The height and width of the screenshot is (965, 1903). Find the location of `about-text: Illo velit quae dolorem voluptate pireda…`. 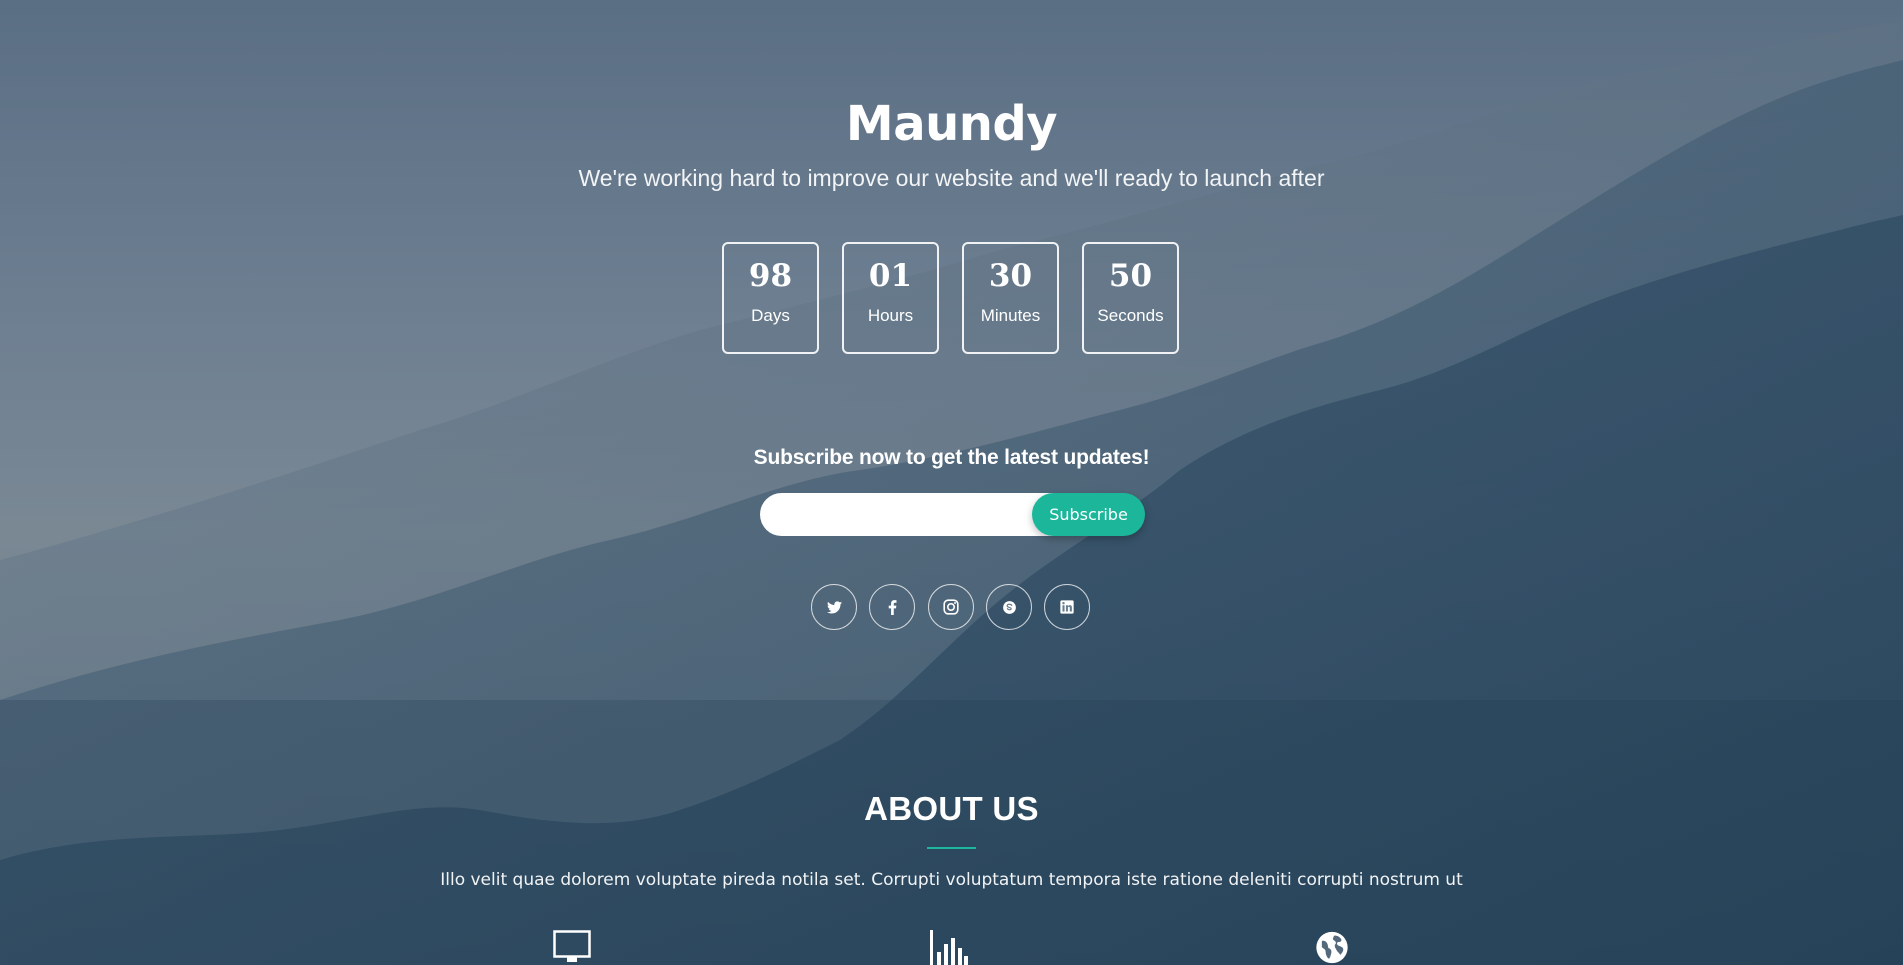

about-text: Illo velit quae dolorem voluptate pireda… is located at coordinates (951, 880).